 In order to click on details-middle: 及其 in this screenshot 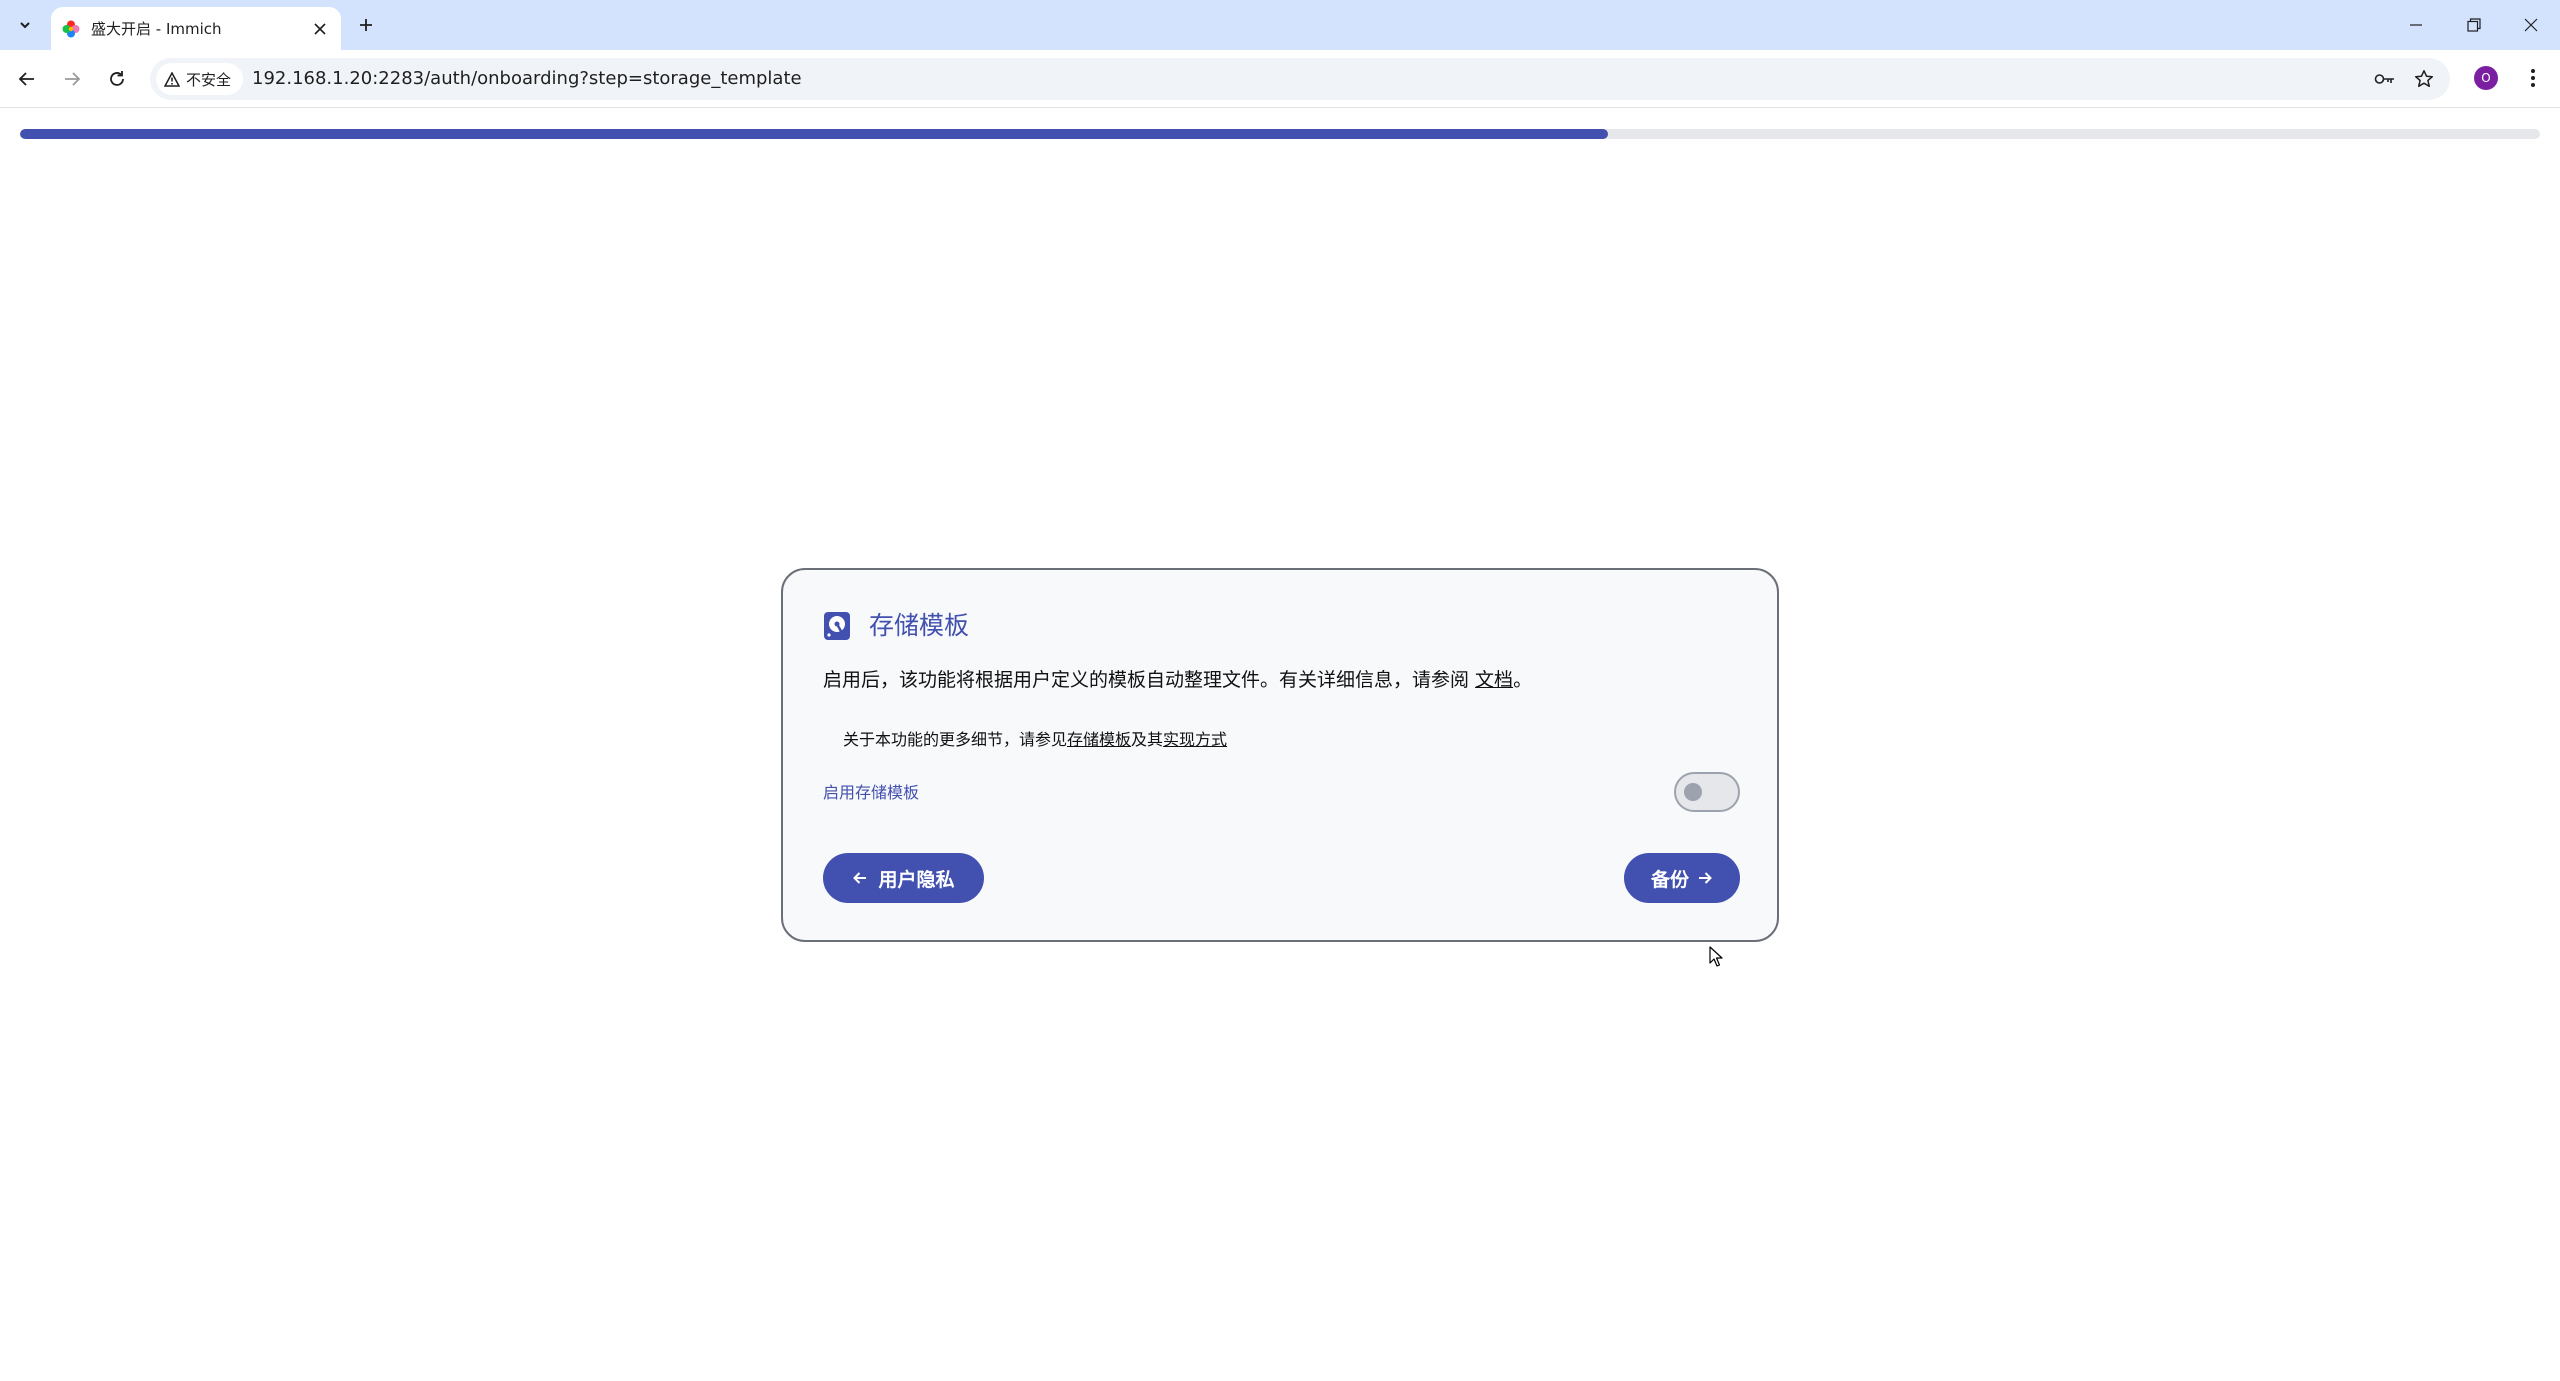, I will do `click(1147, 739)`.